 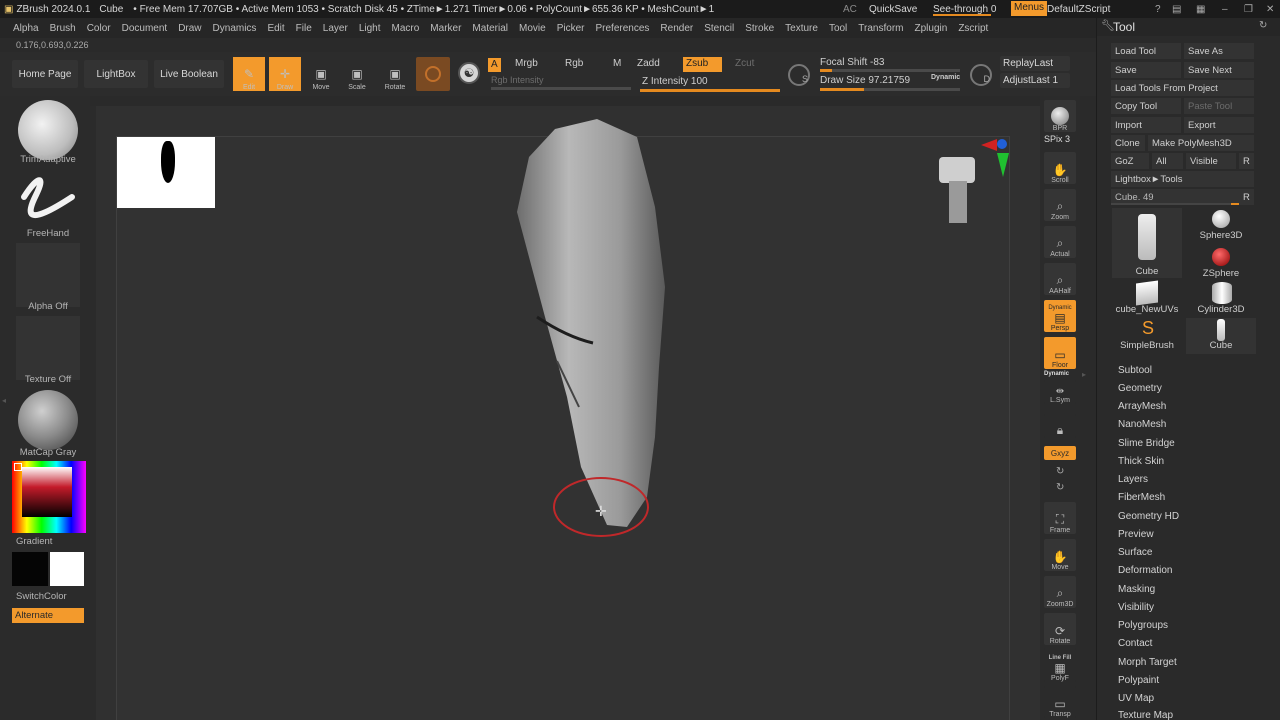 I want to click on see-through-slider: See-through 0, so click(x=964, y=9).